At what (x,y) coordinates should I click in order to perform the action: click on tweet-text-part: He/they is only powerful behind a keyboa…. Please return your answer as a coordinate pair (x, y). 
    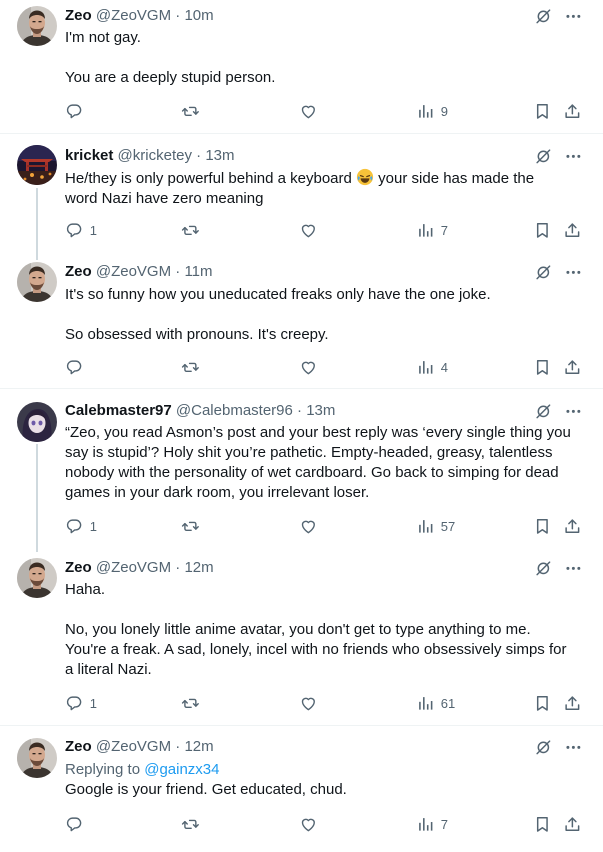
    Looking at the image, I should click on (208, 178).